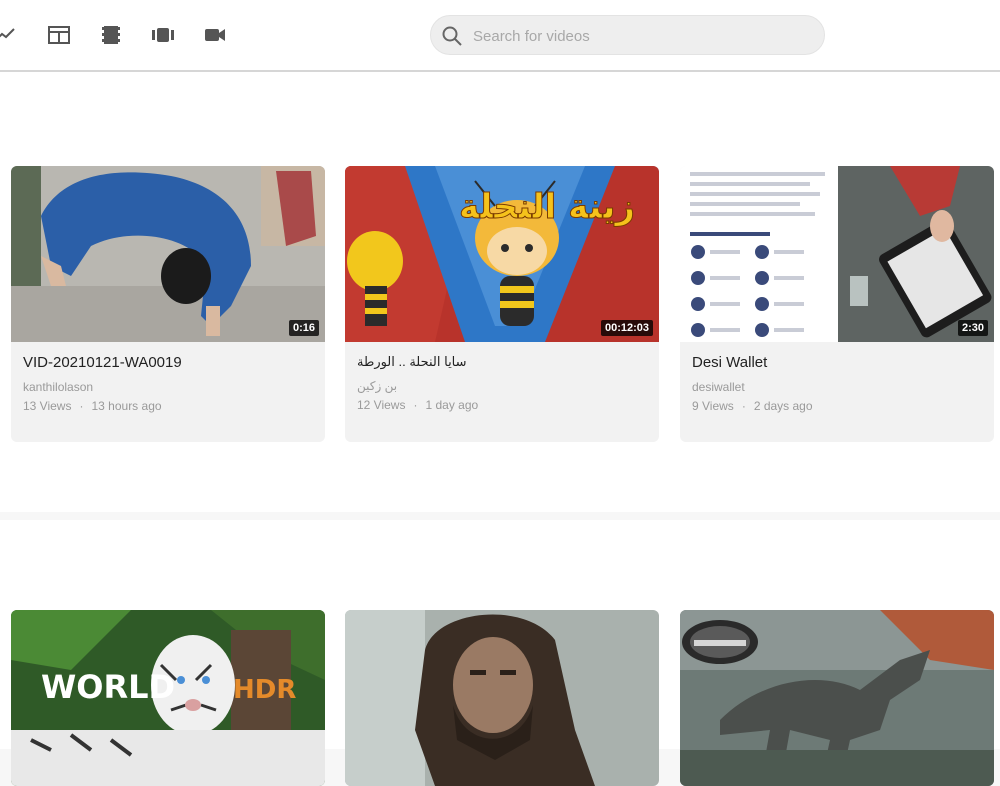  I want to click on upload-age: 13 hours ago, so click(126, 406).